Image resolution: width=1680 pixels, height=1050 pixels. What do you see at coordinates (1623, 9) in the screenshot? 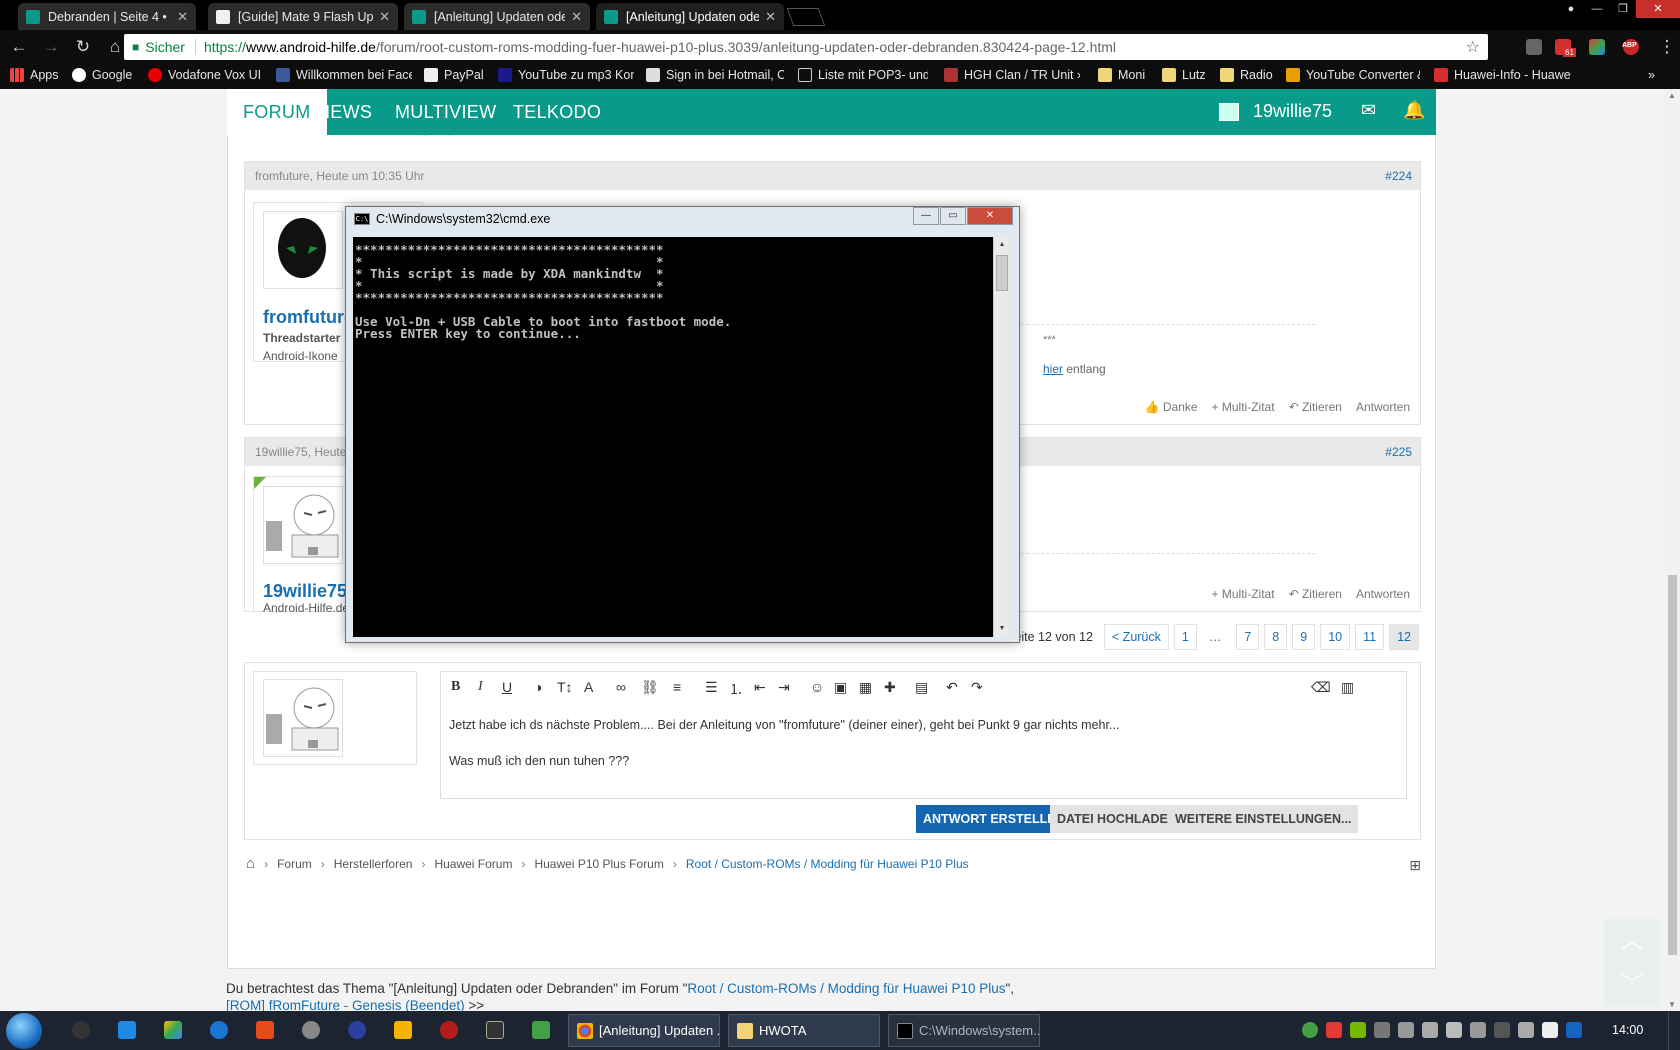
I see `restore-button: ❐` at bounding box center [1623, 9].